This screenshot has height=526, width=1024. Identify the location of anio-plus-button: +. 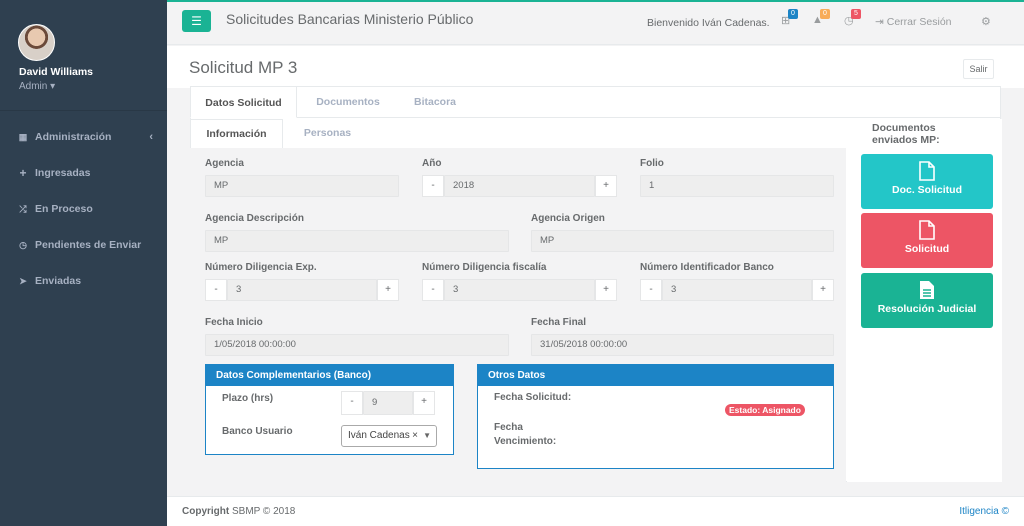
(606, 186).